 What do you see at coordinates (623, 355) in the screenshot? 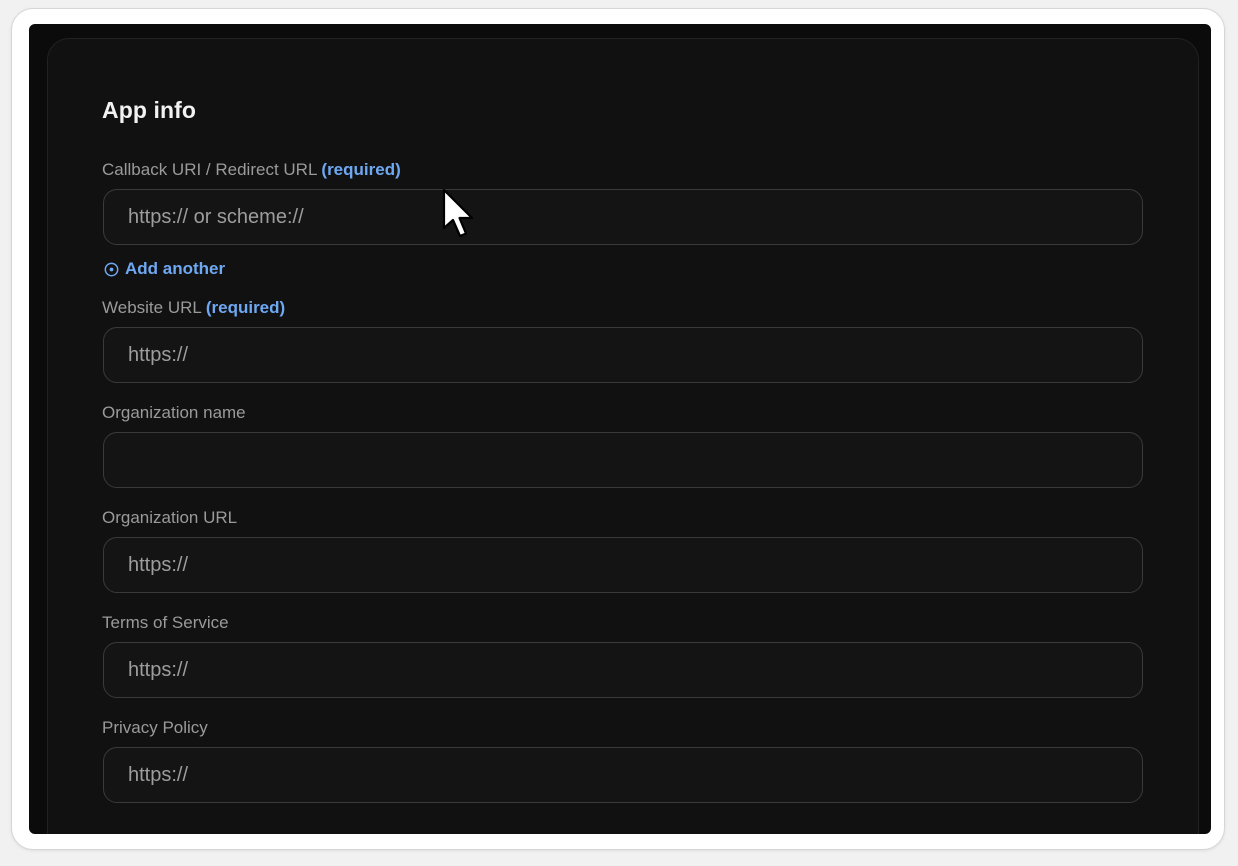
I see `website-url-input` at bounding box center [623, 355].